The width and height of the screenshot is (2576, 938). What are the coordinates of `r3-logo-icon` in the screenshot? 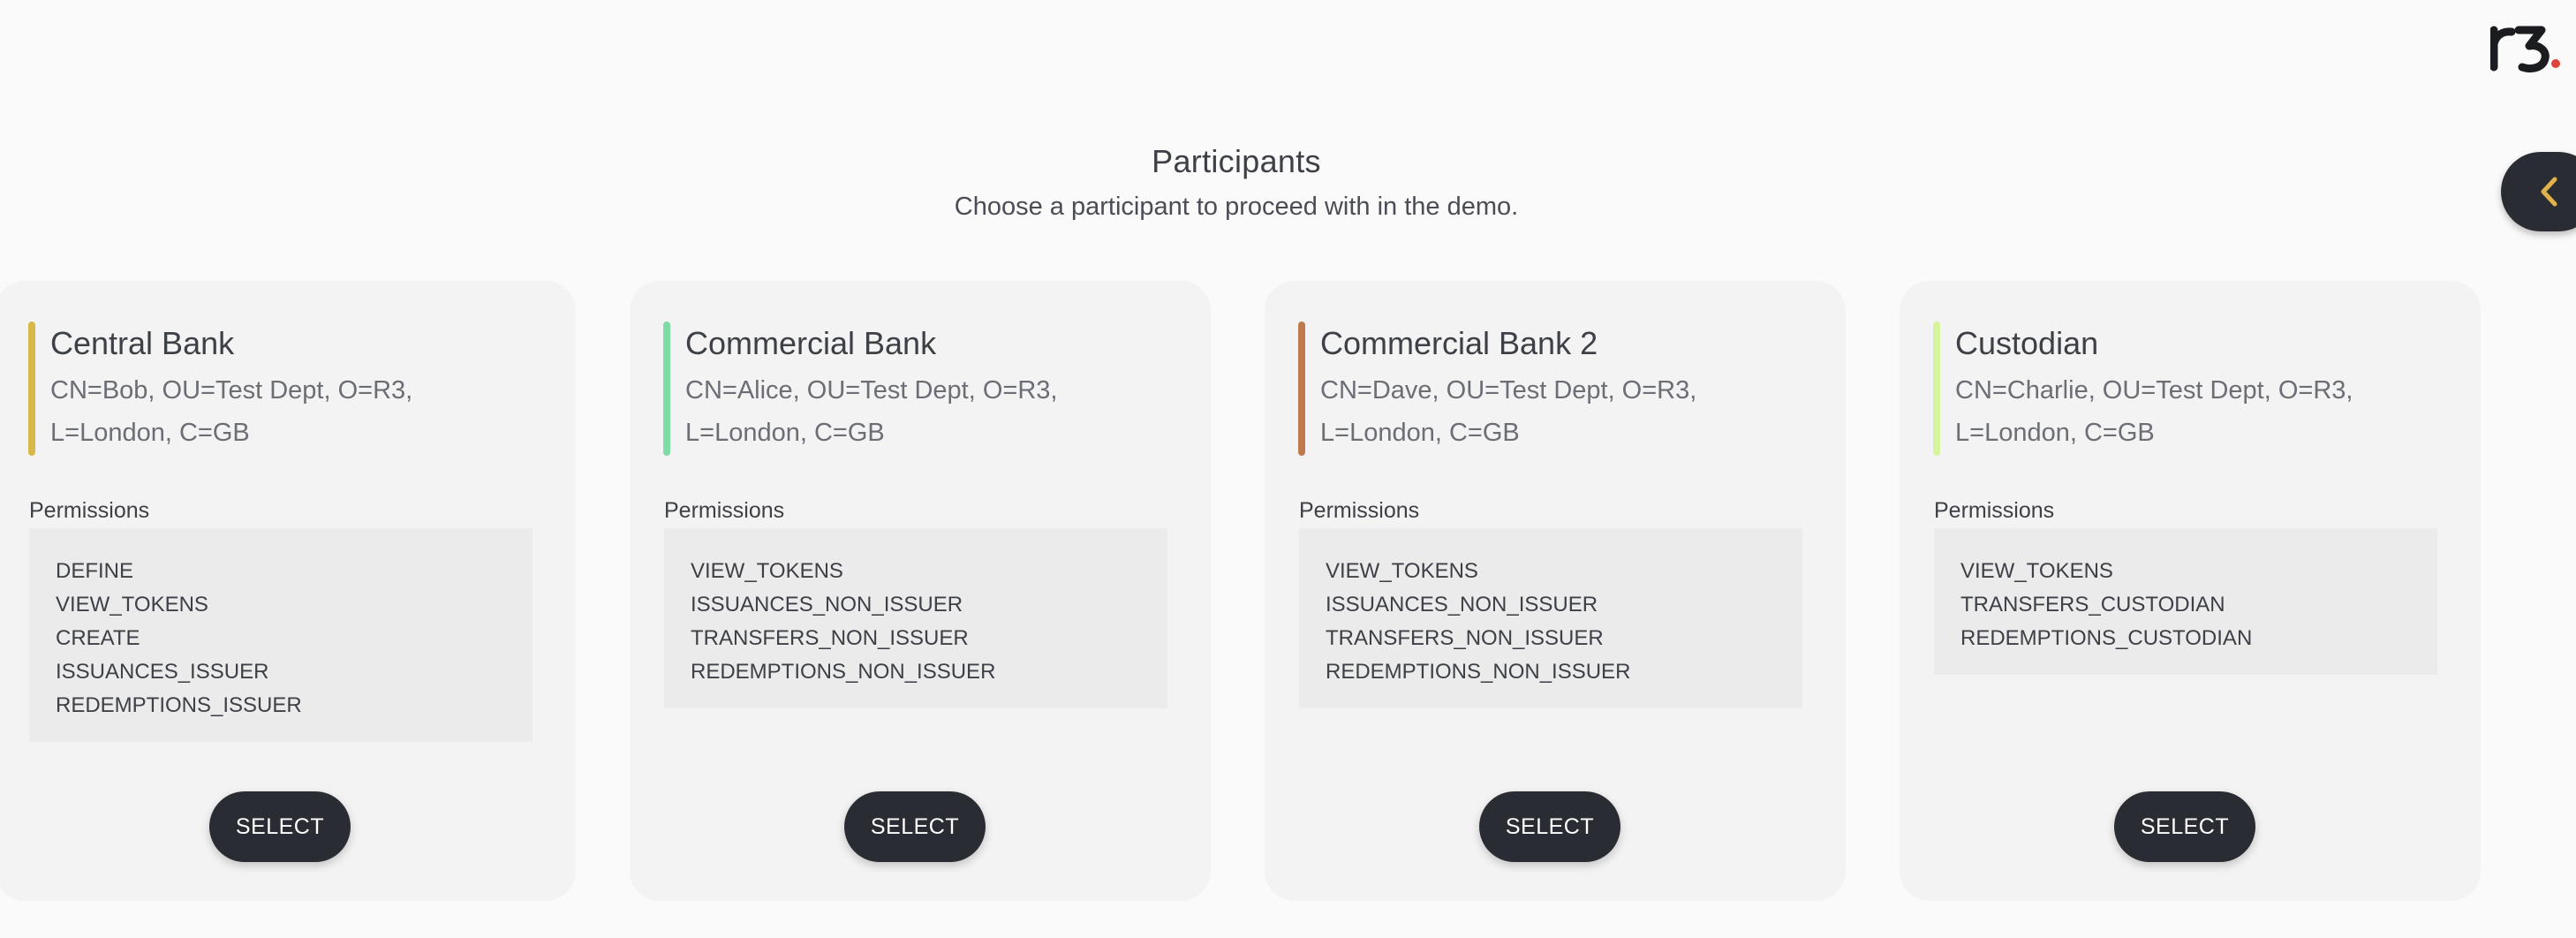 It's located at (2524, 49).